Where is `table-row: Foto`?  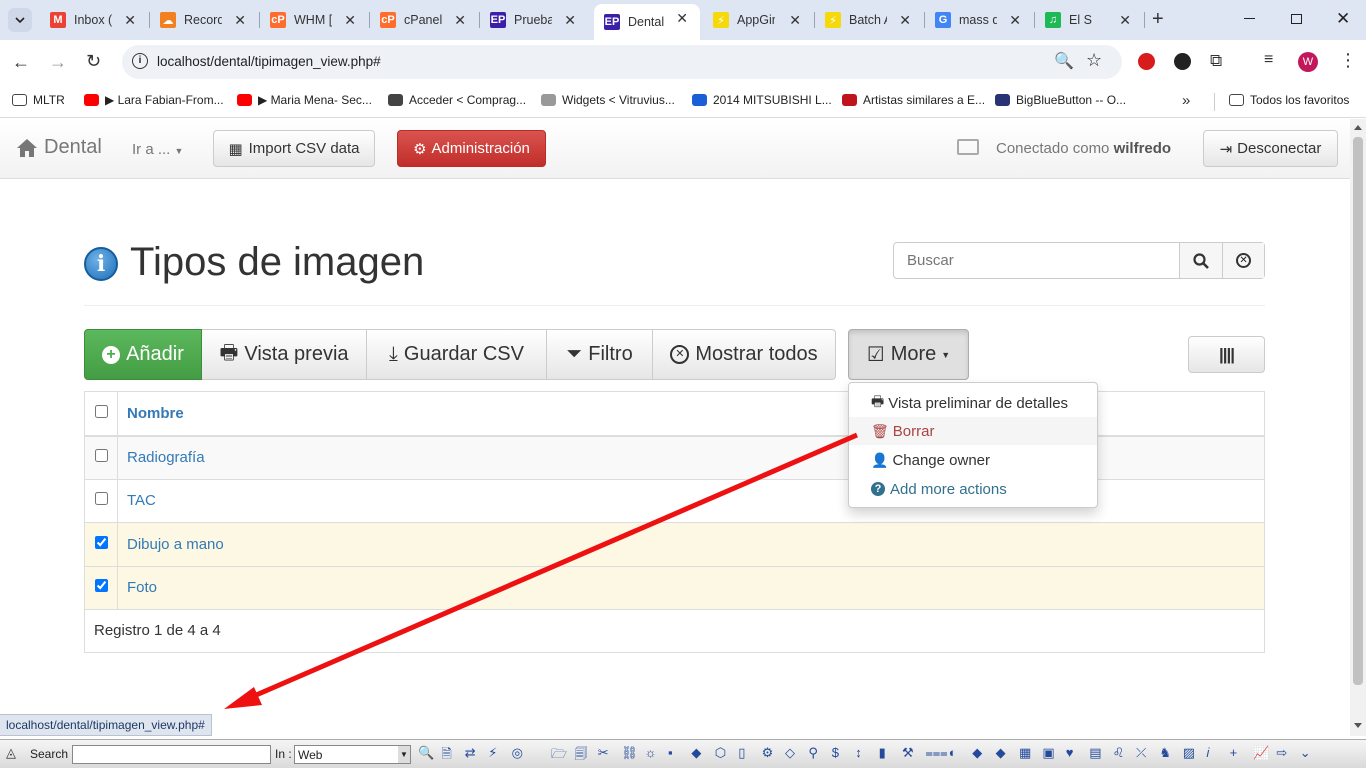
table-row: Foto is located at coordinates (674, 587).